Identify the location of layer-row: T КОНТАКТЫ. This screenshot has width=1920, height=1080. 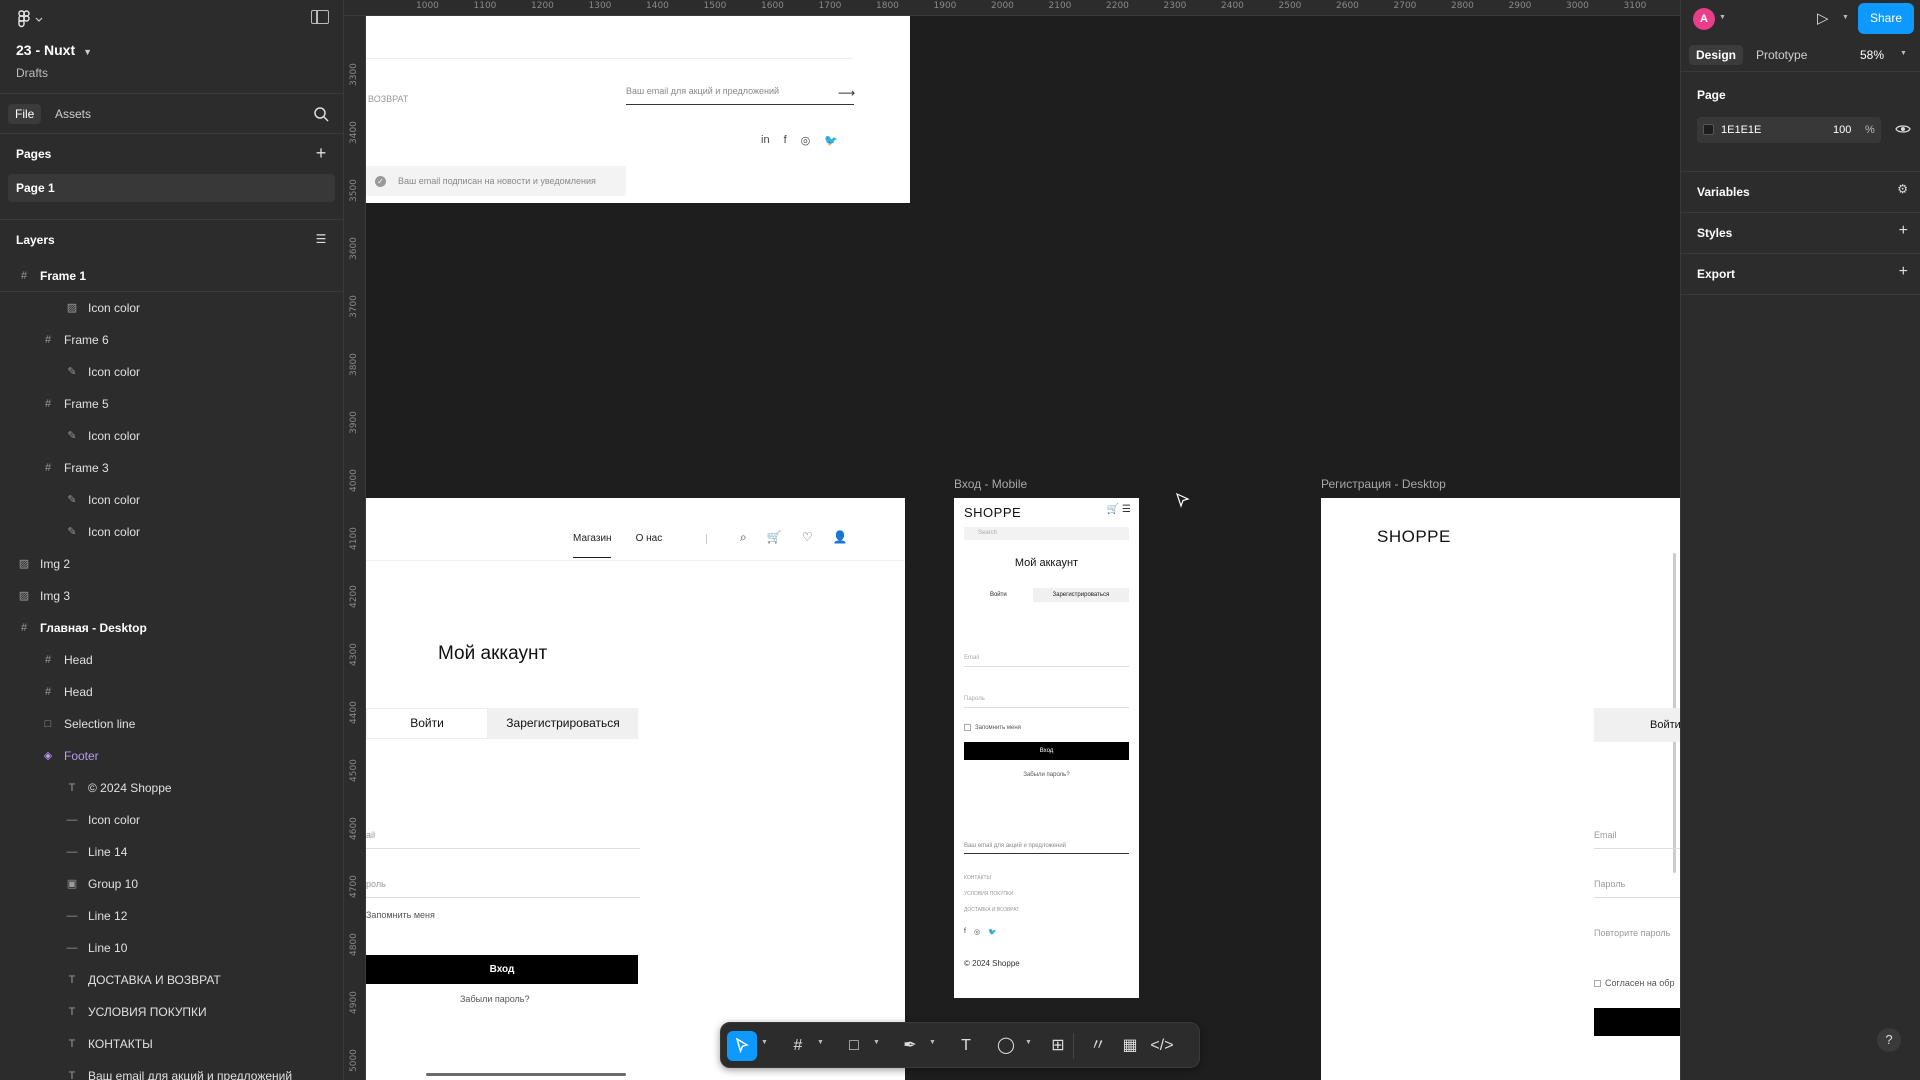
(171, 1044).